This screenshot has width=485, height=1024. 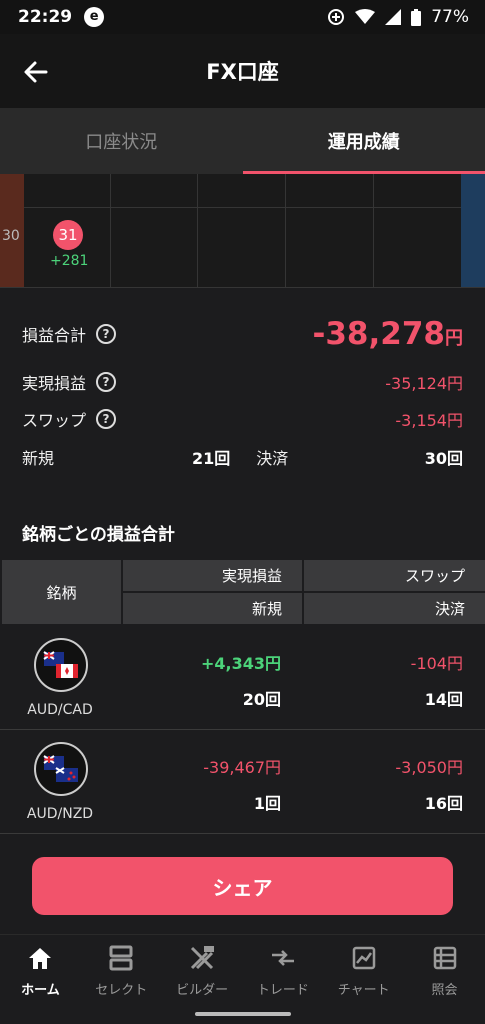 What do you see at coordinates (429, 767) in the screenshot?
I see `row-swap: -3,050円` at bounding box center [429, 767].